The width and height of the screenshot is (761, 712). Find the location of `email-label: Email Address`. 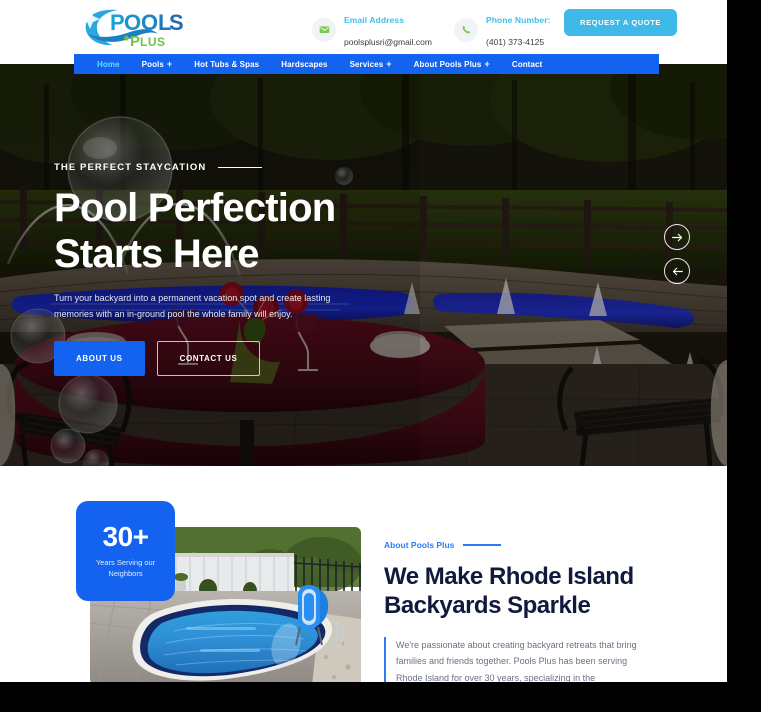

email-label: Email Address is located at coordinates (374, 20).